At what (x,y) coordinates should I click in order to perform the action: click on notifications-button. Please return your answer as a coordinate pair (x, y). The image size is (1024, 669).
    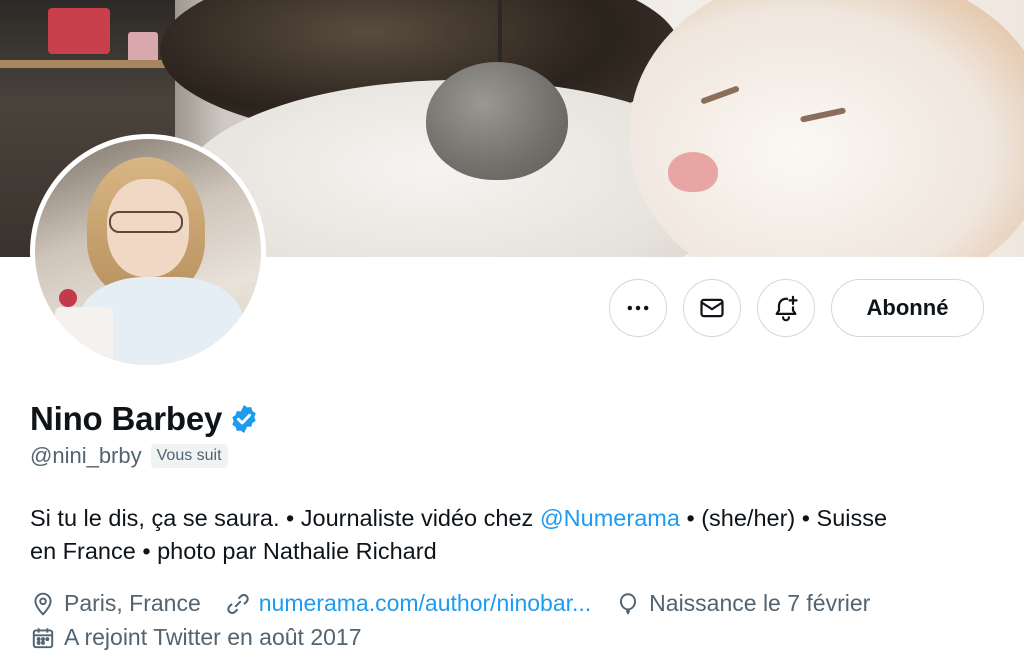
    Looking at the image, I should click on (786, 308).